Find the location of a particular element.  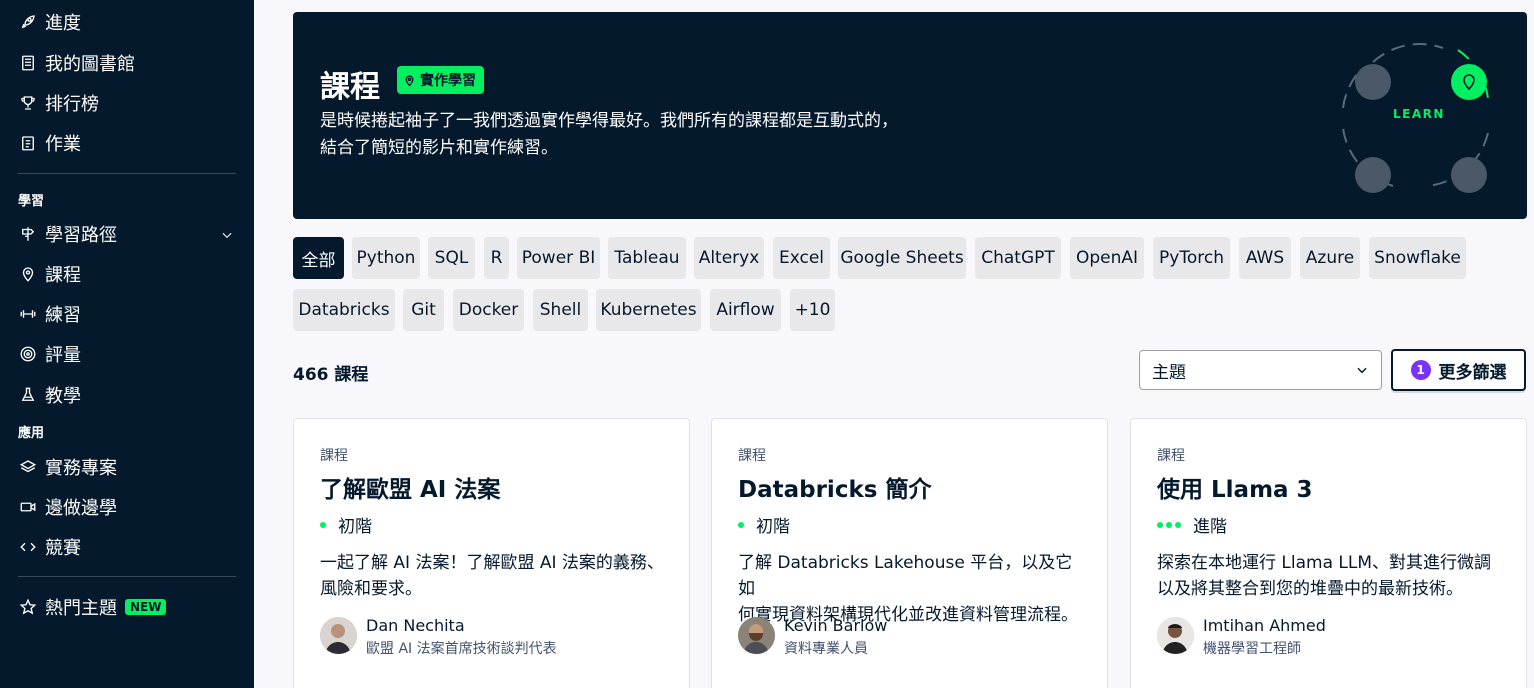

card-title: Databricks 簡介 is located at coordinates (835, 490).